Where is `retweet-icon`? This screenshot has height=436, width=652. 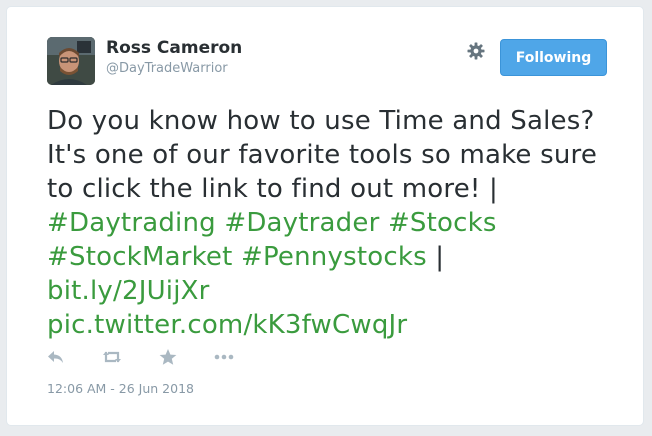
retweet-icon is located at coordinates (112, 357).